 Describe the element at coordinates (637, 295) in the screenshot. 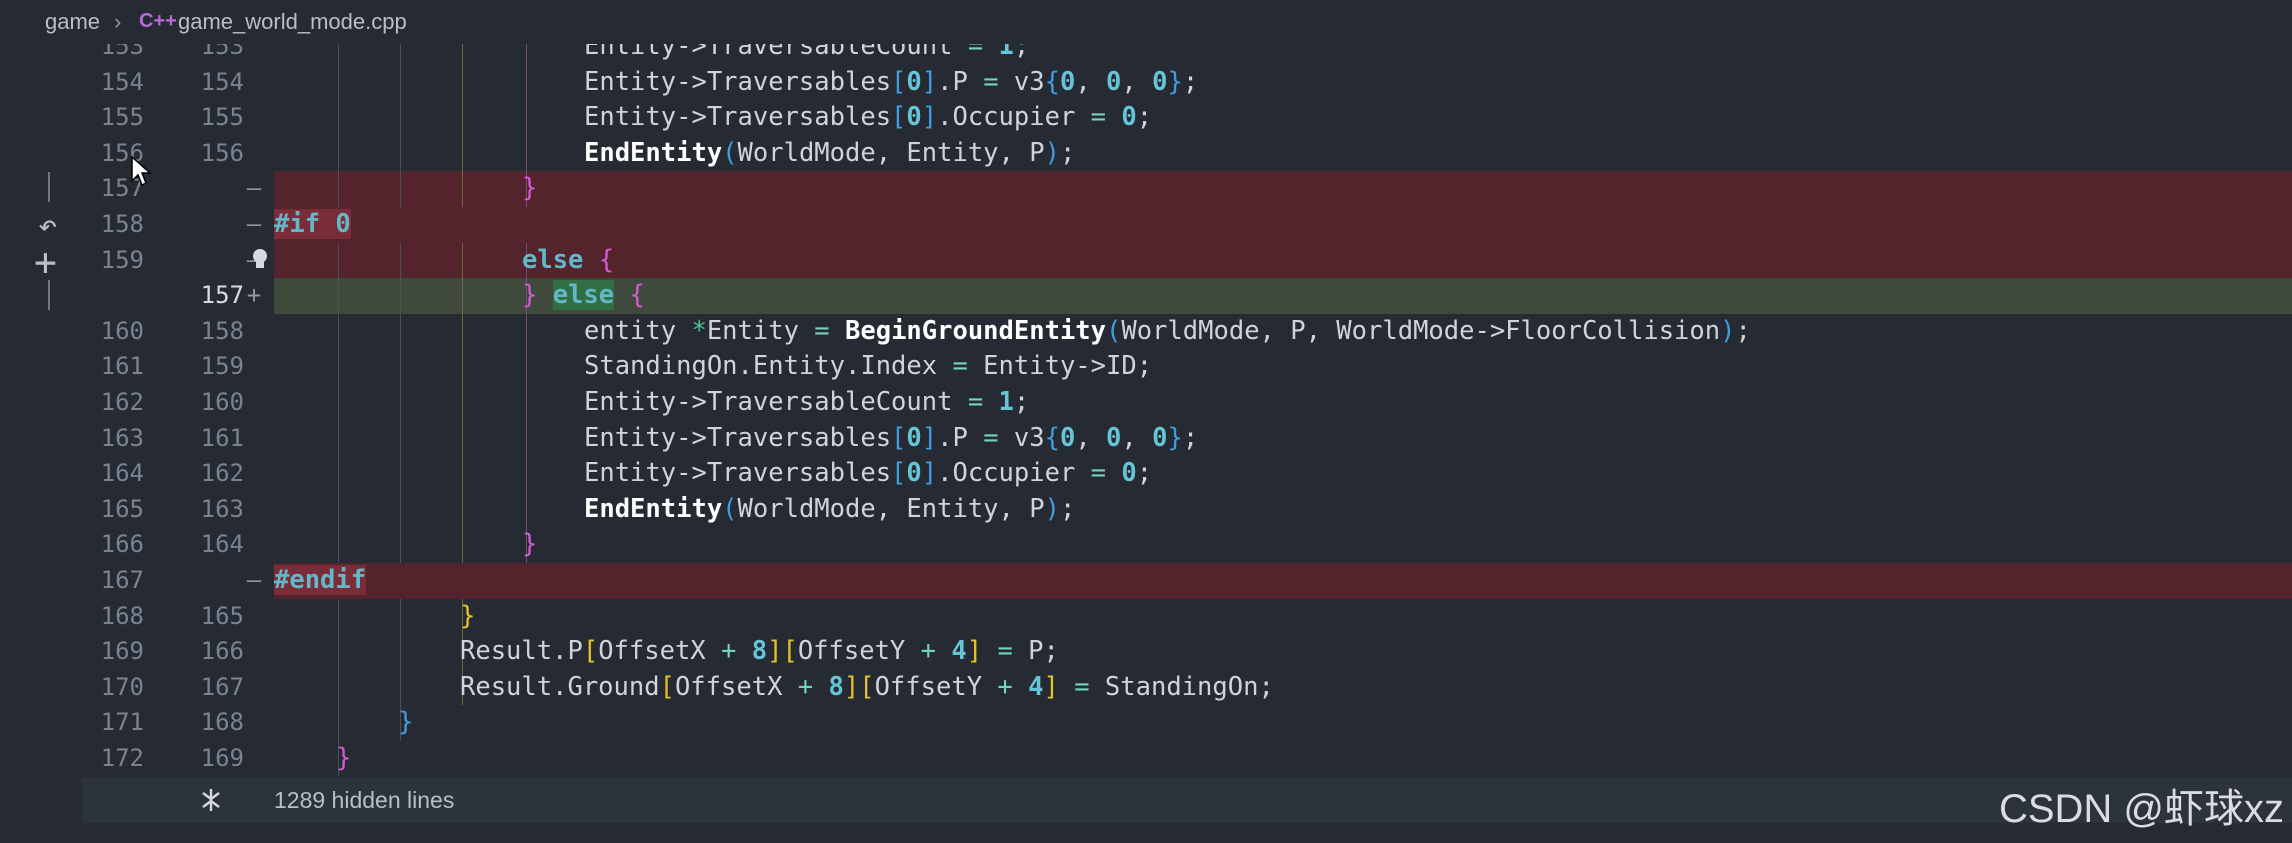

I see `code-token: {` at that location.